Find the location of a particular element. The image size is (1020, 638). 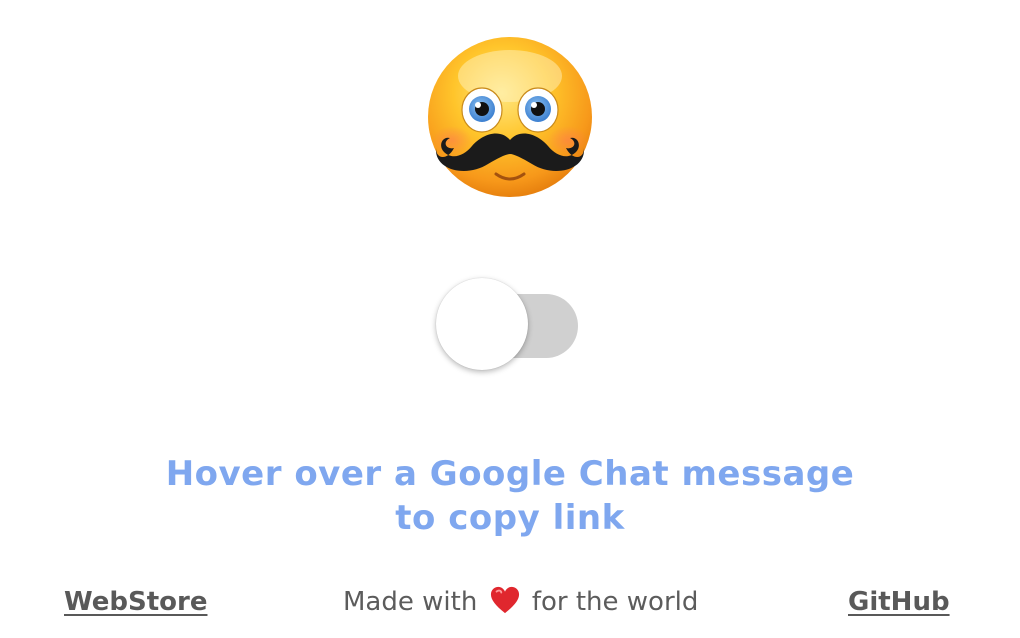

instruction-line-2: to copy link is located at coordinates (510, 518).